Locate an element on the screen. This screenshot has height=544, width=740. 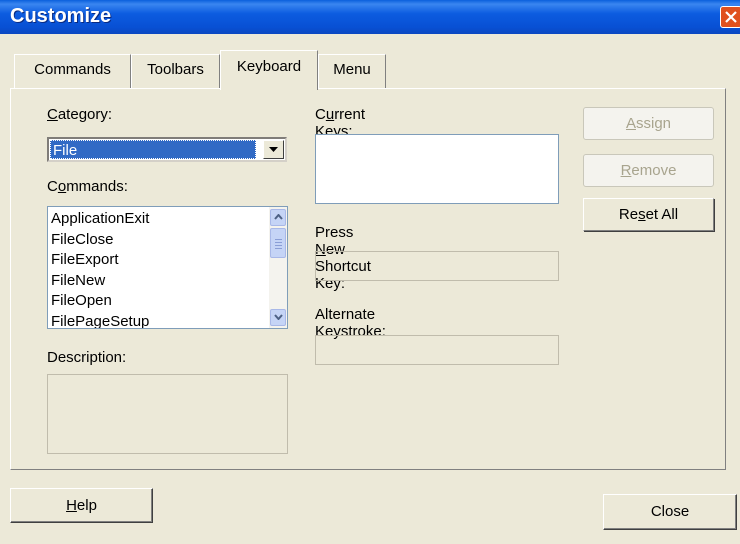
window-close-button is located at coordinates (730, 17).